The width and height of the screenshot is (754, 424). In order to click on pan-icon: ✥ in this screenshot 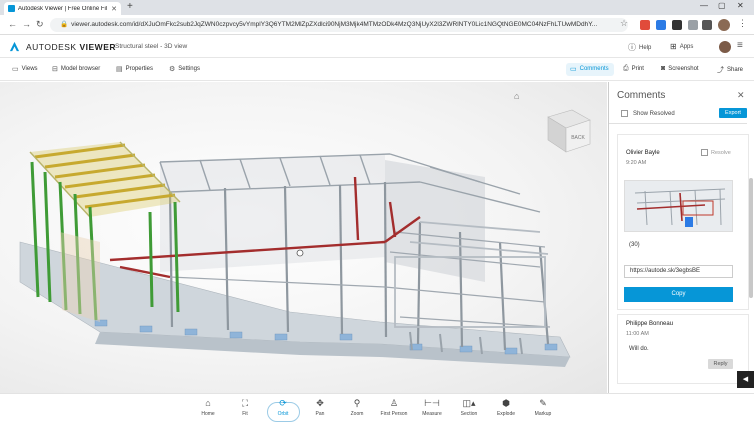, I will do `click(320, 403)`.